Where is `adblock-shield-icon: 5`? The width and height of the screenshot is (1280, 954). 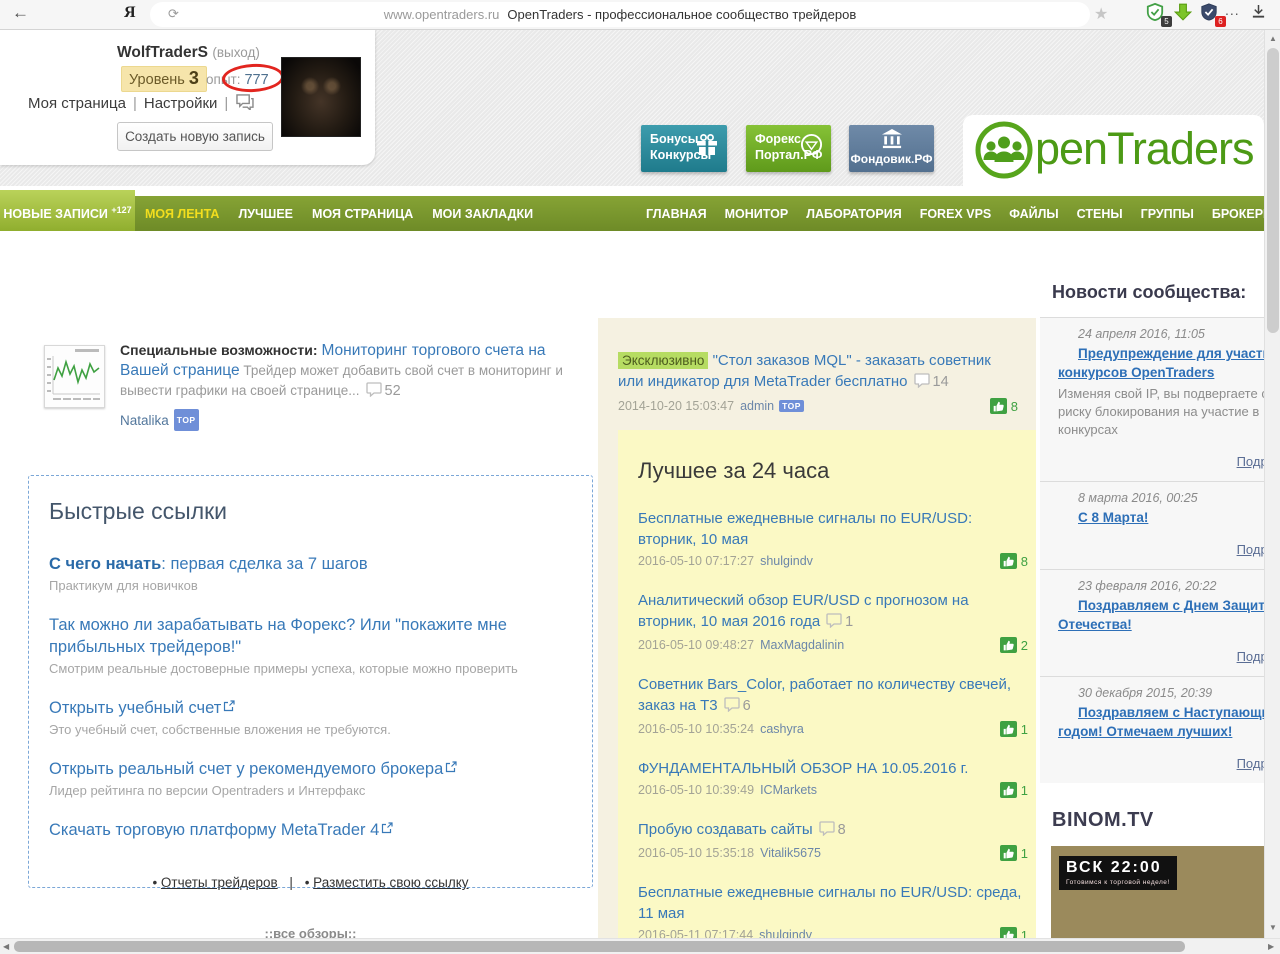 adblock-shield-icon: 5 is located at coordinates (1159, 14).